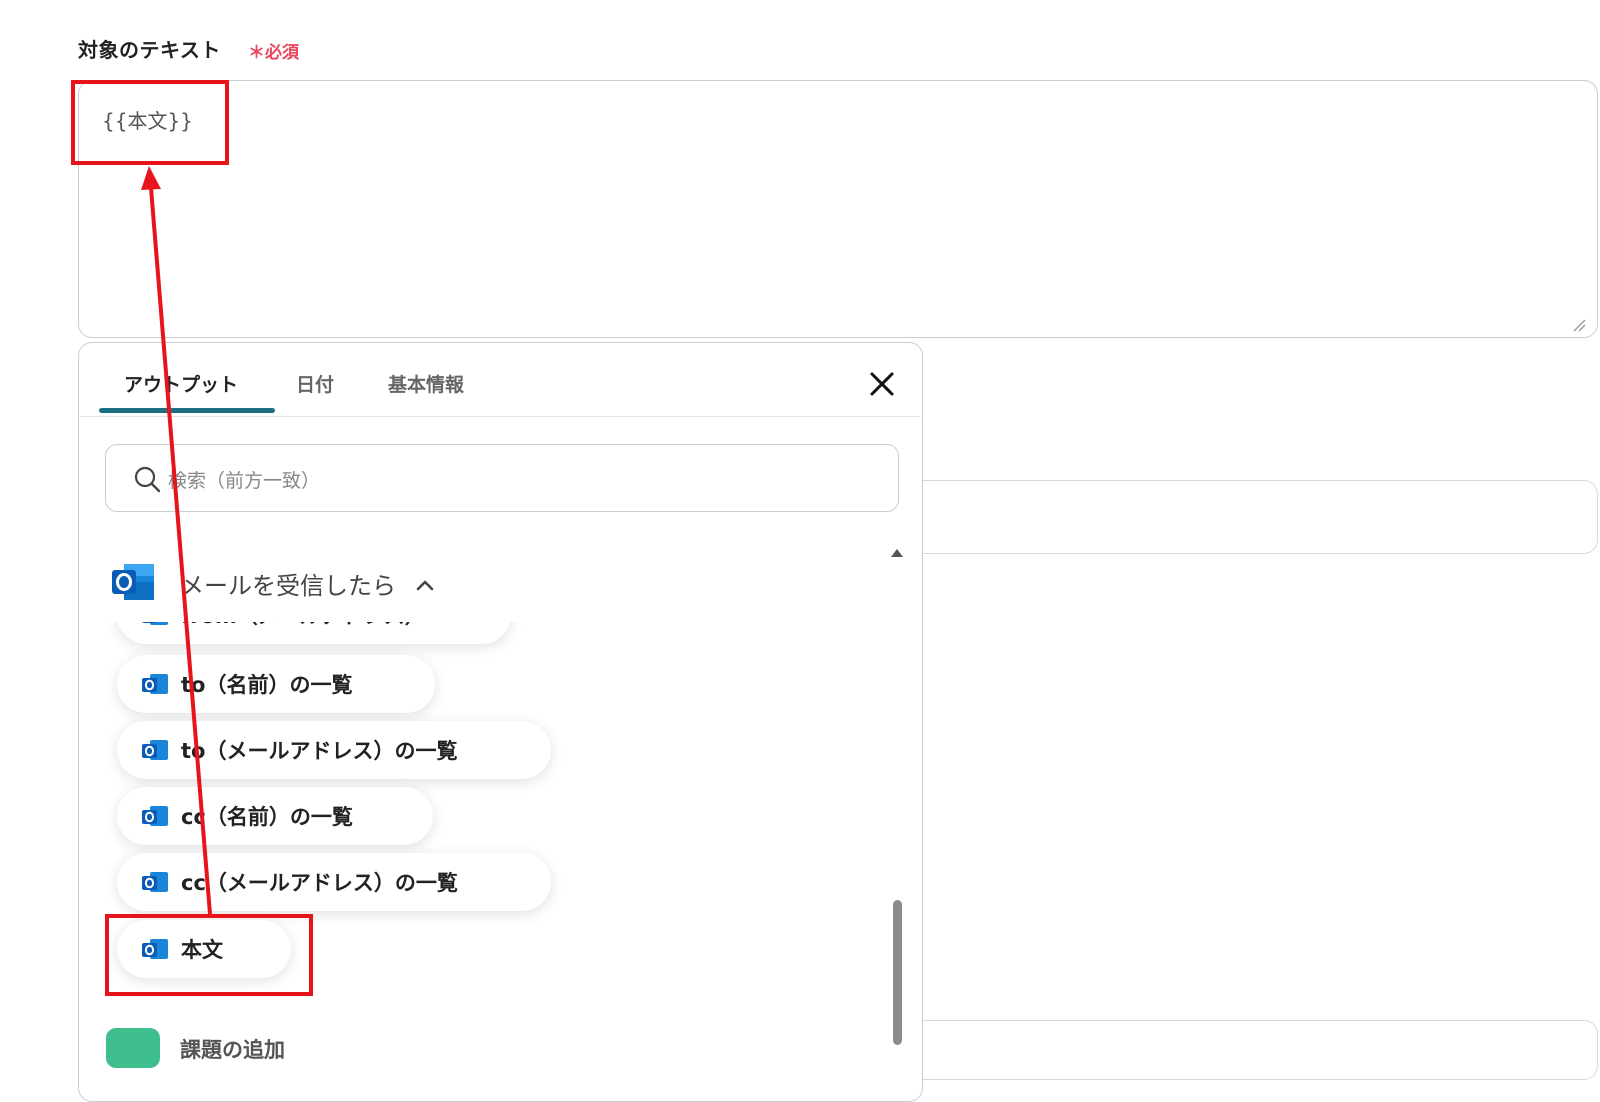 The image size is (1600, 1102). Describe the element at coordinates (133, 1048) in the screenshot. I see `task-app-icon` at that location.